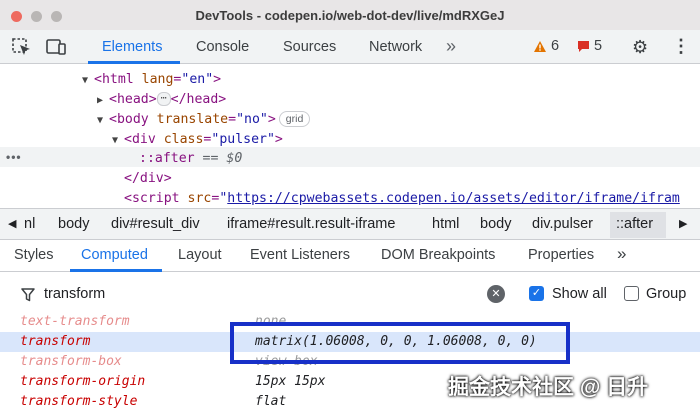 This screenshot has width=700, height=415. I want to click on show-all-label: Show all, so click(579, 294).